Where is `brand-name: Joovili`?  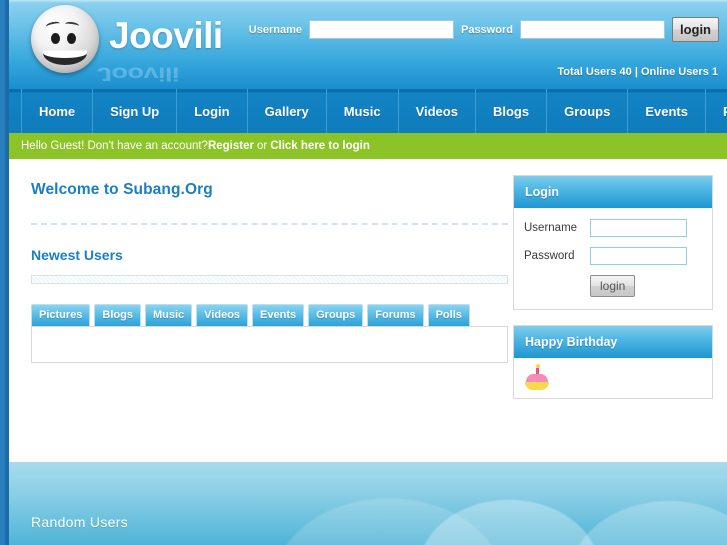
brand-name: Joovili is located at coordinates (166, 35).